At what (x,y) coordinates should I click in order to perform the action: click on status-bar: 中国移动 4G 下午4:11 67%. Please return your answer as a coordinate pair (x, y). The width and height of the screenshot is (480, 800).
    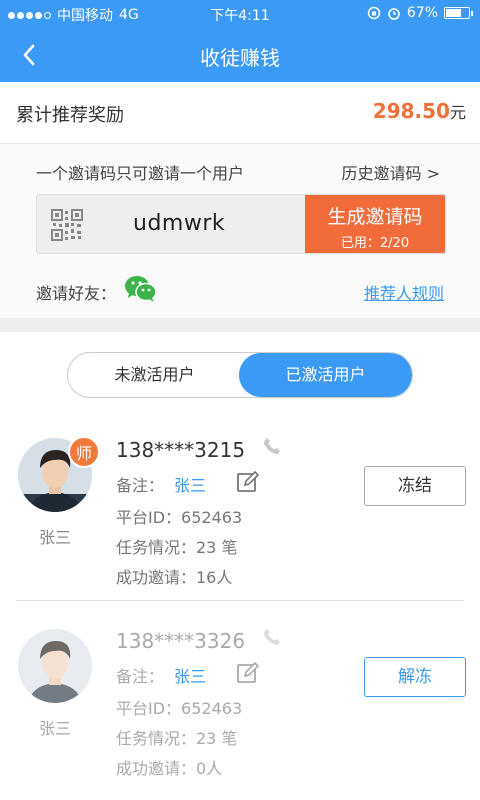
    Looking at the image, I should click on (240, 14).